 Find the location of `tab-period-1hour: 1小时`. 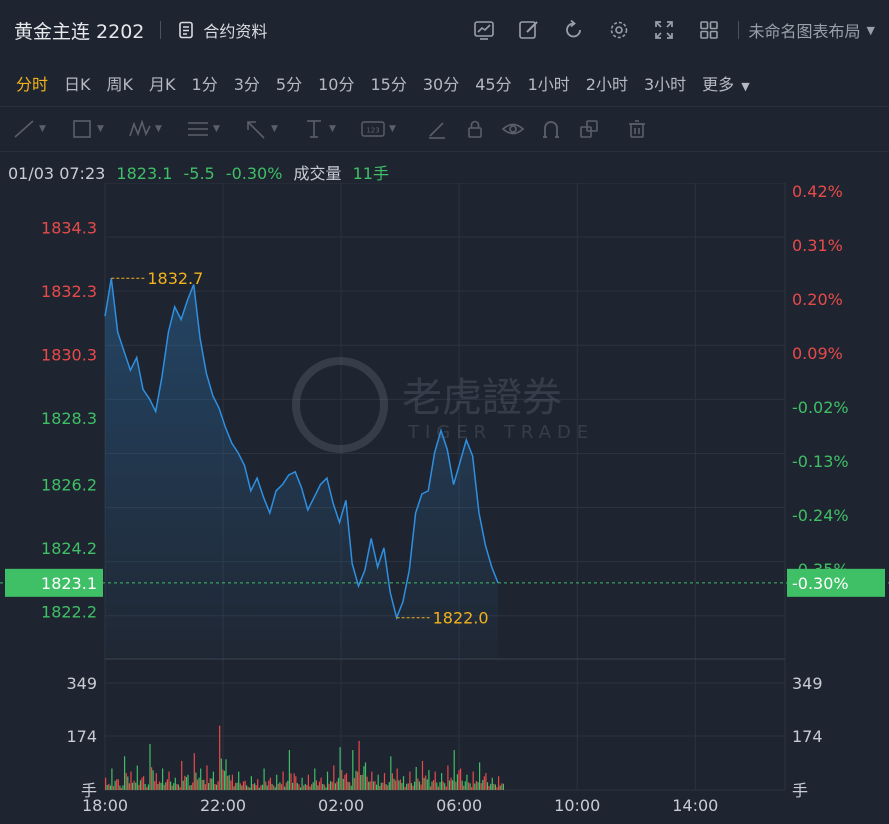

tab-period-1hour: 1小时 is located at coordinates (549, 83).